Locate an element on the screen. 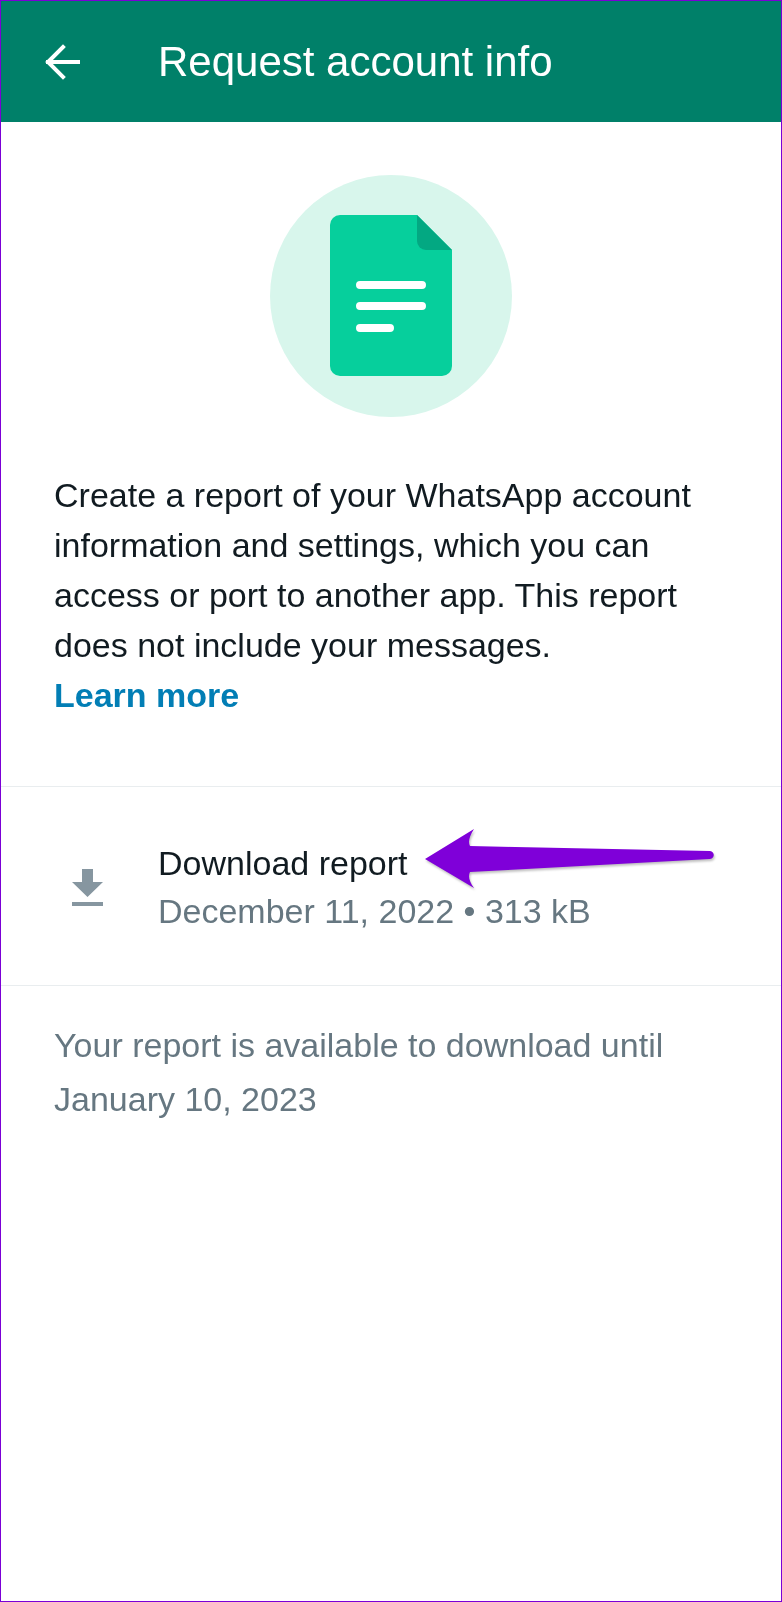 The width and height of the screenshot is (782, 1602). arrow-left-icon is located at coordinates (62, 61).